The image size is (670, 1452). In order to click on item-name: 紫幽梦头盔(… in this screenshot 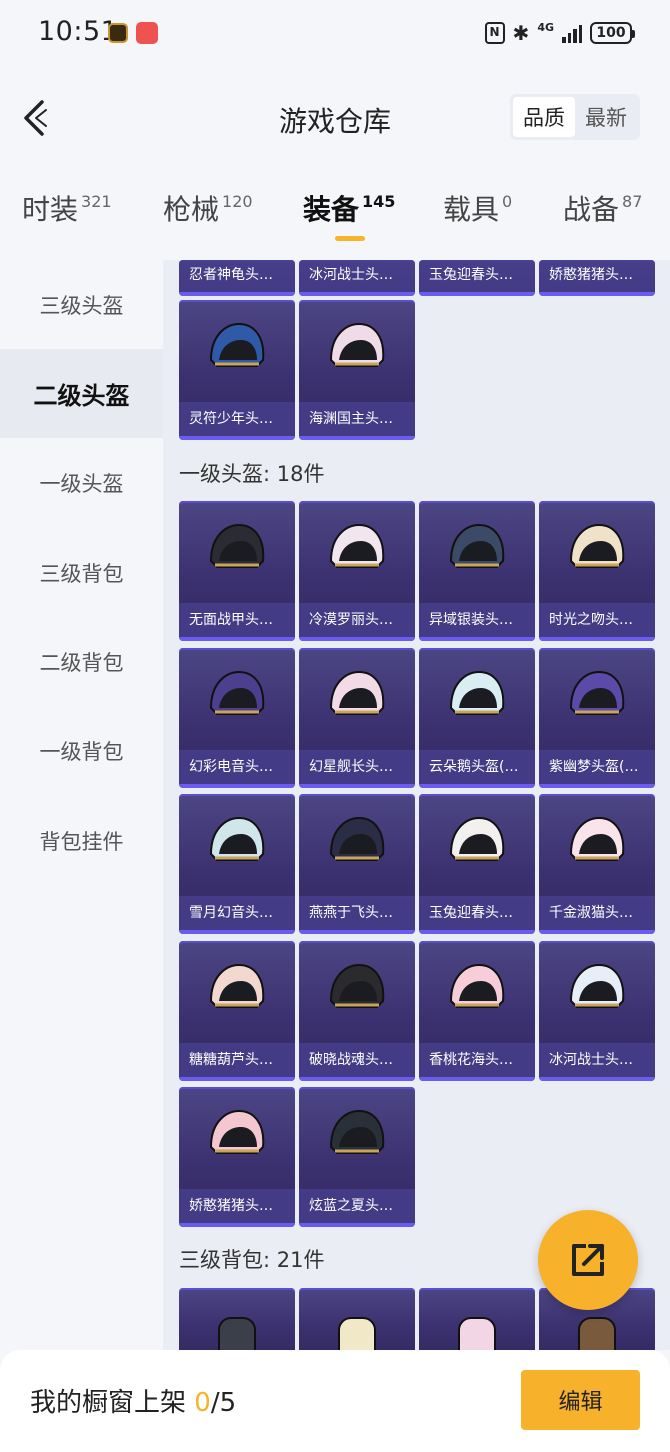, I will do `click(597, 766)`.